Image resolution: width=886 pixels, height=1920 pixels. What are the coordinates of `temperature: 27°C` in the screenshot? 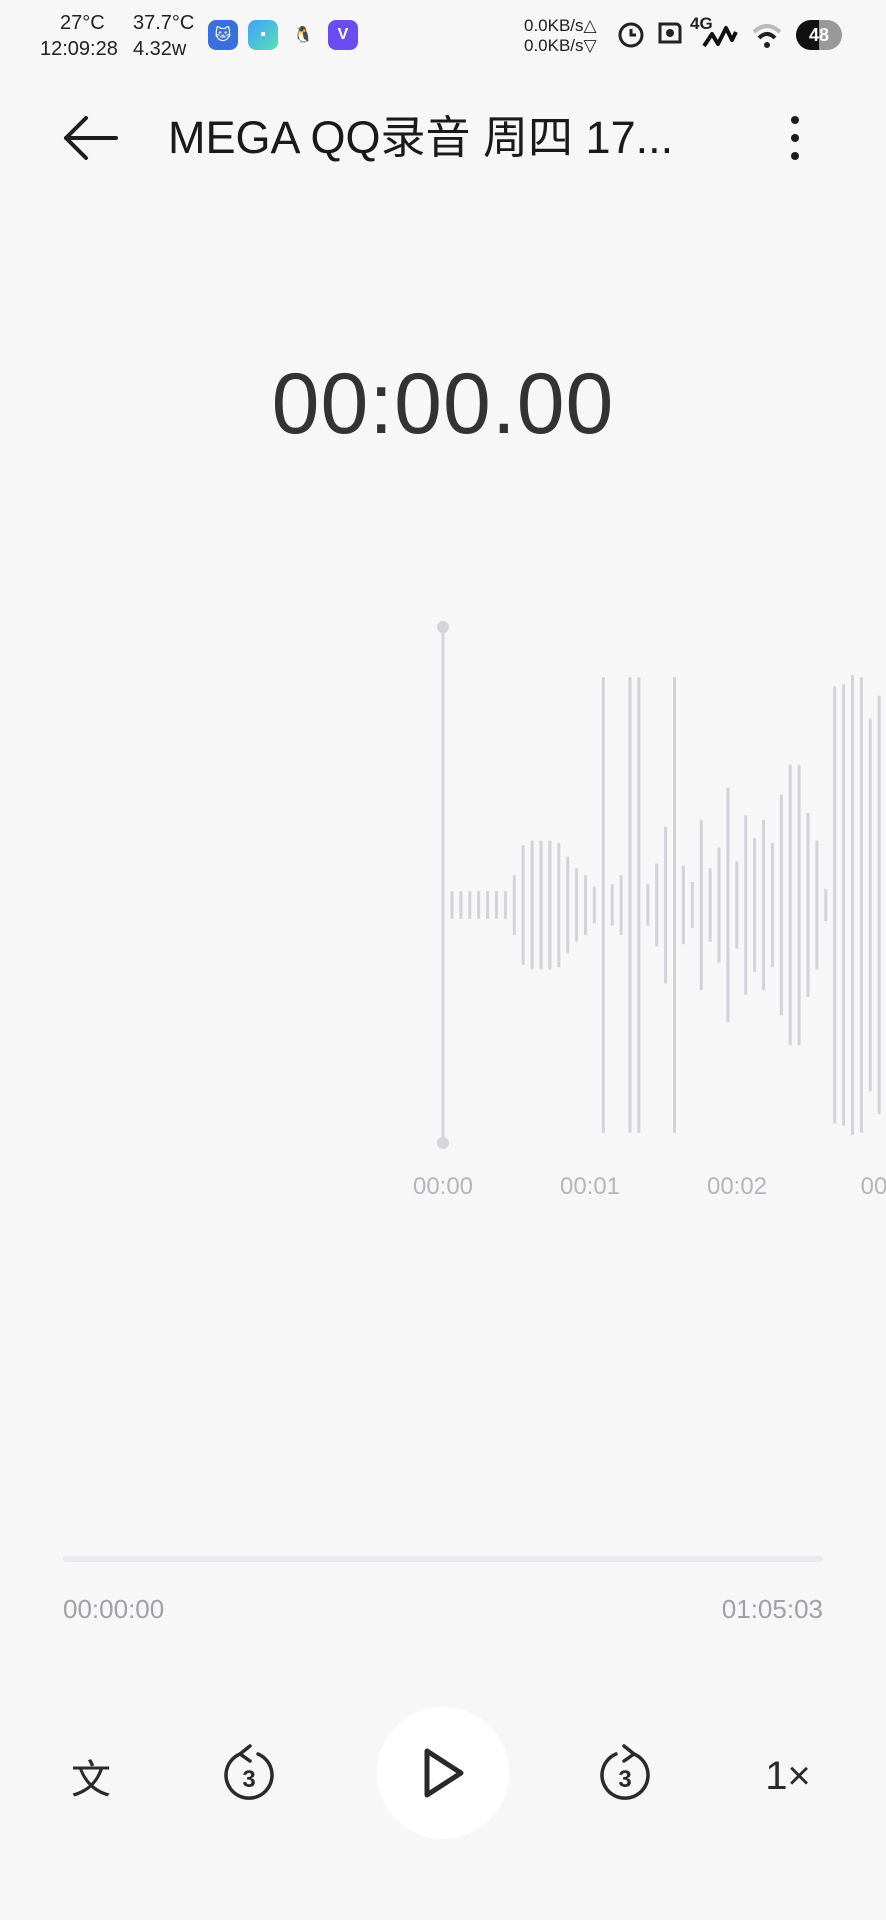 It's located at (82, 23).